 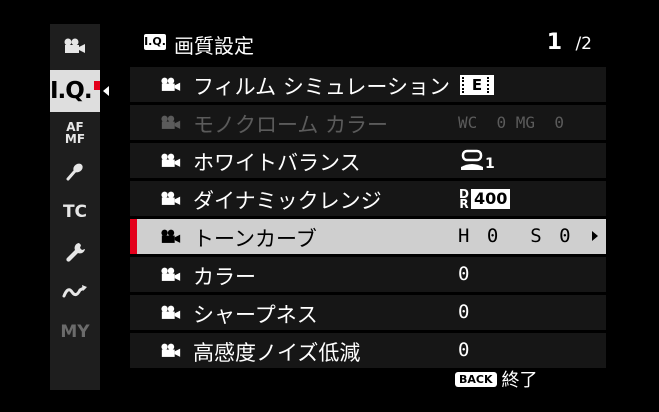 I want to click on sidebar-item-label: TC, so click(x=75, y=212).